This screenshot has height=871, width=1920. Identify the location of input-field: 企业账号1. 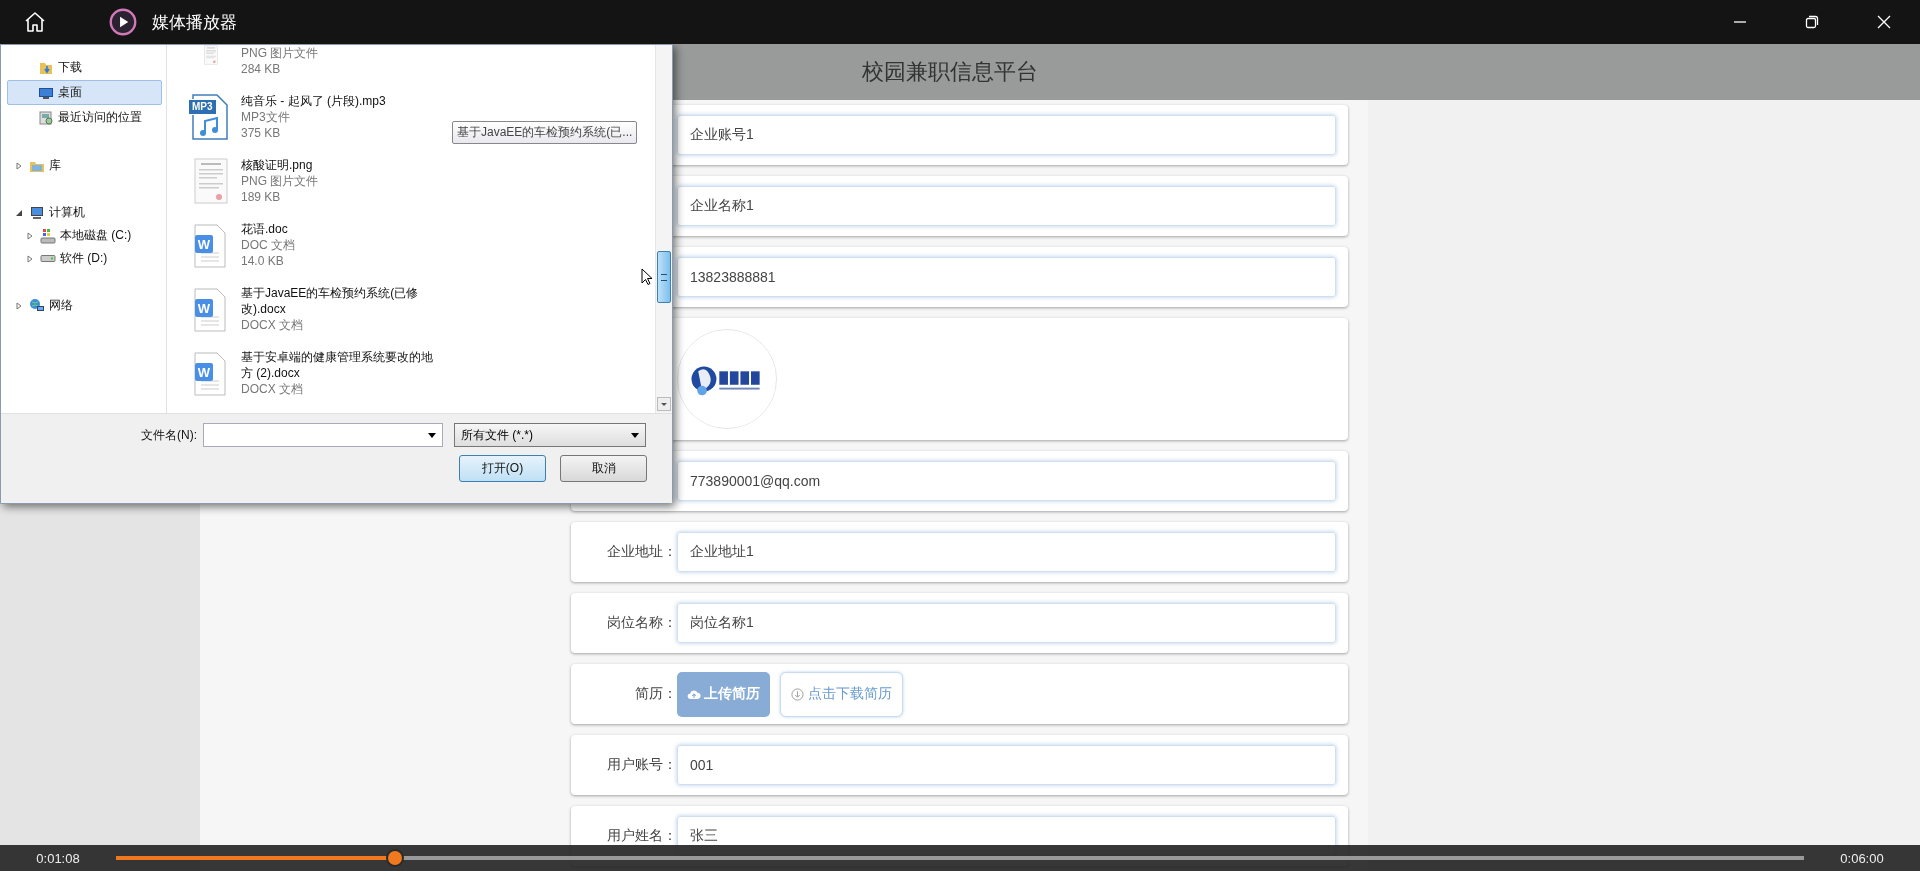
(1006, 135).